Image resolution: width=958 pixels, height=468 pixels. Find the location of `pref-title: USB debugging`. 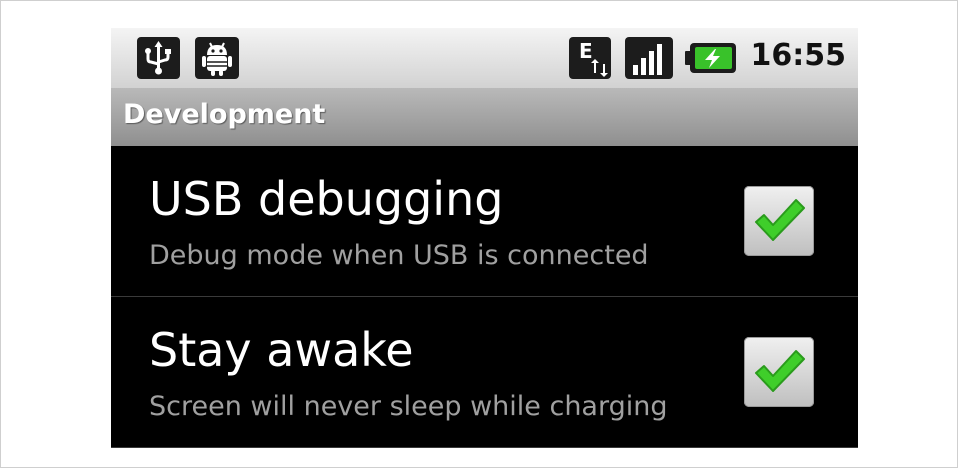

pref-title: USB debugging is located at coordinates (326, 199).